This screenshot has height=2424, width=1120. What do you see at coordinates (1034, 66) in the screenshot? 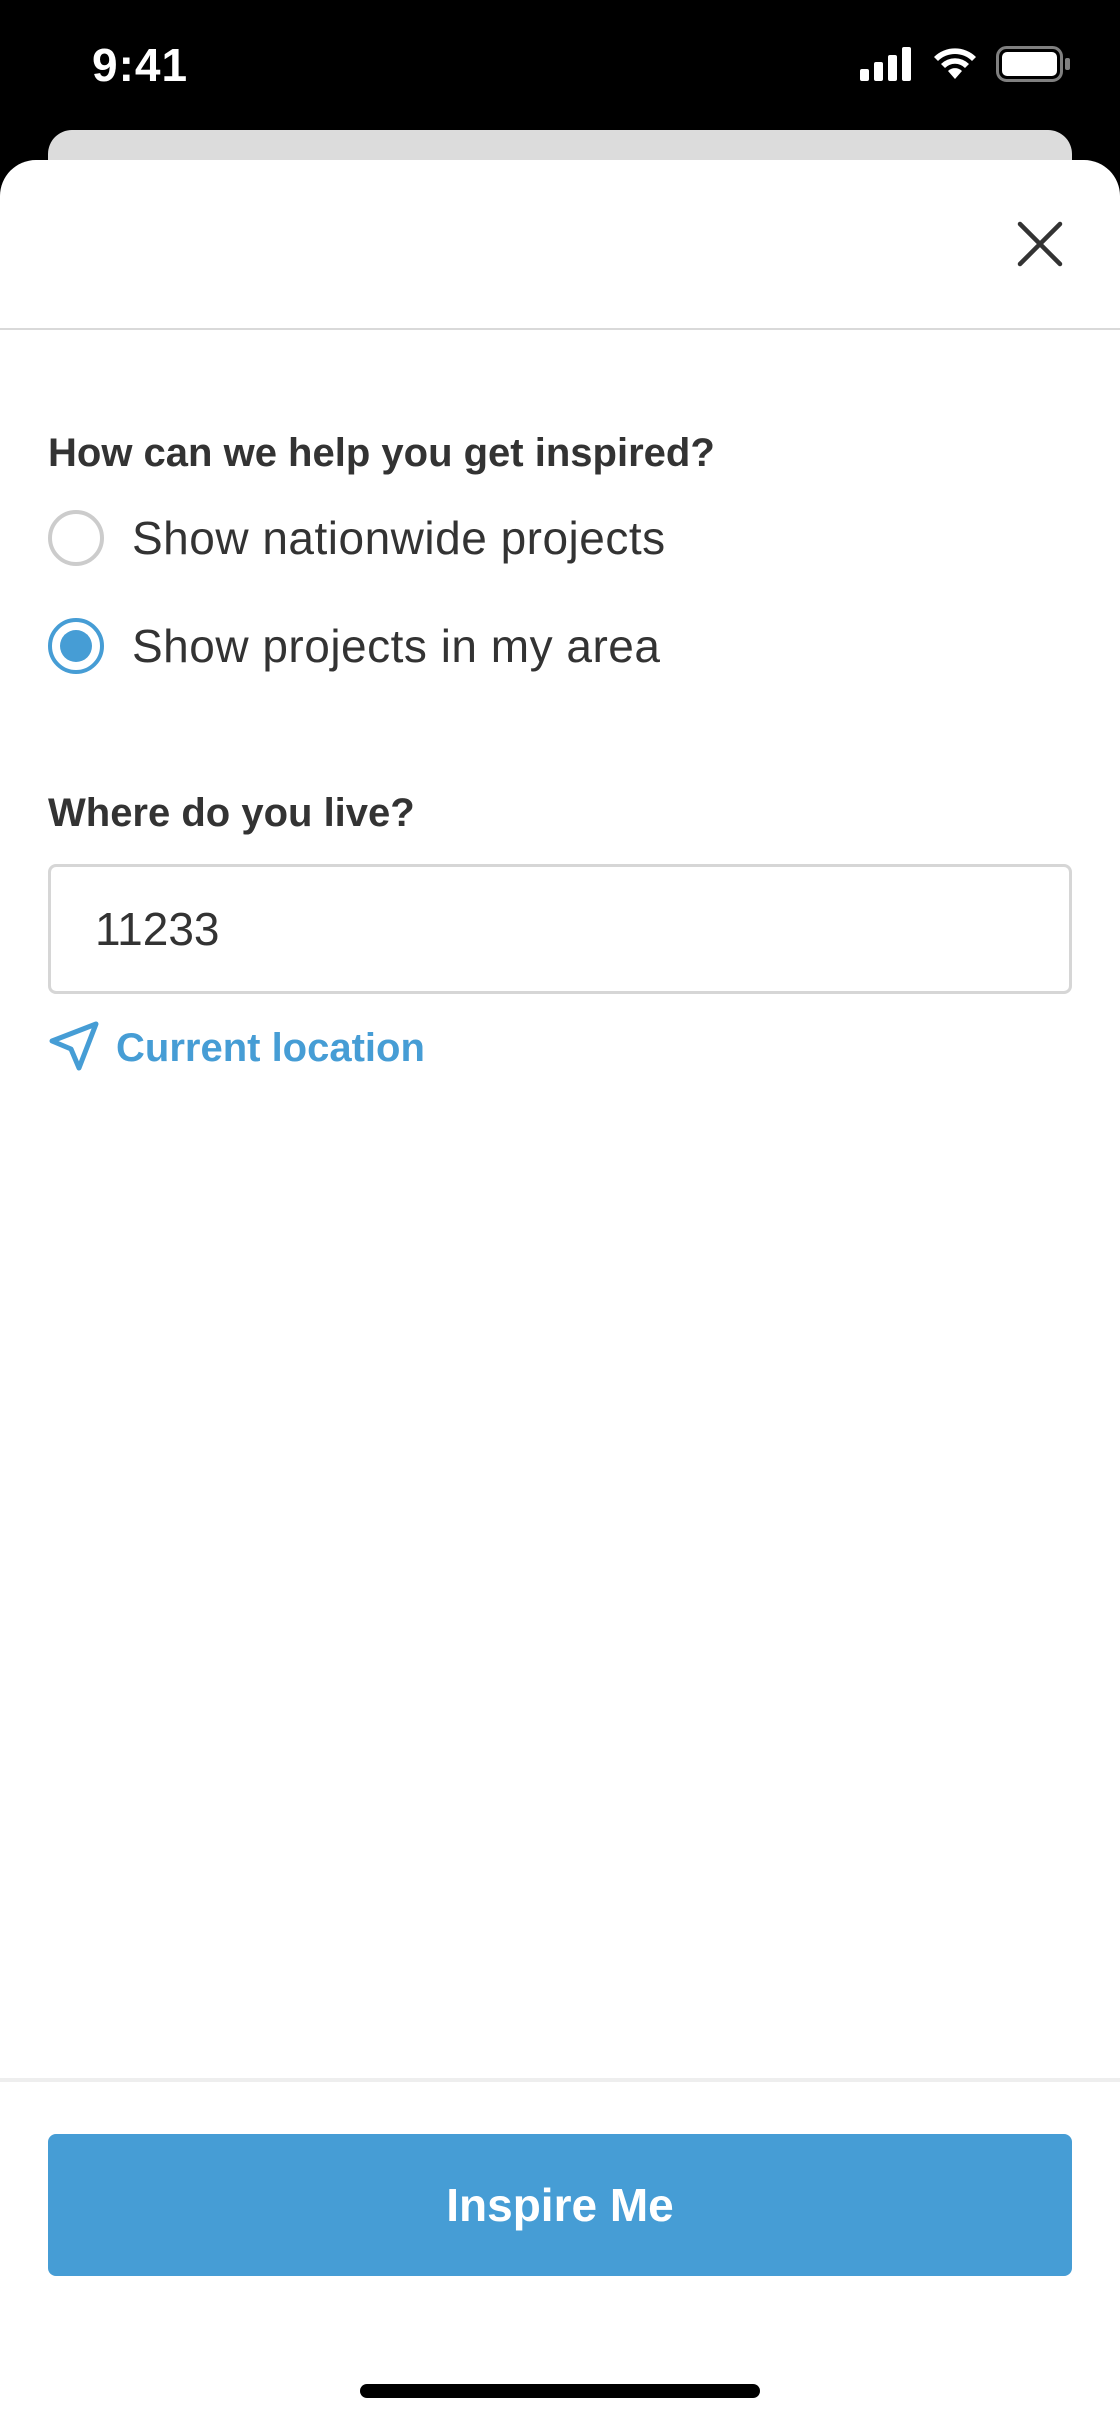
I see `battery-icon` at bounding box center [1034, 66].